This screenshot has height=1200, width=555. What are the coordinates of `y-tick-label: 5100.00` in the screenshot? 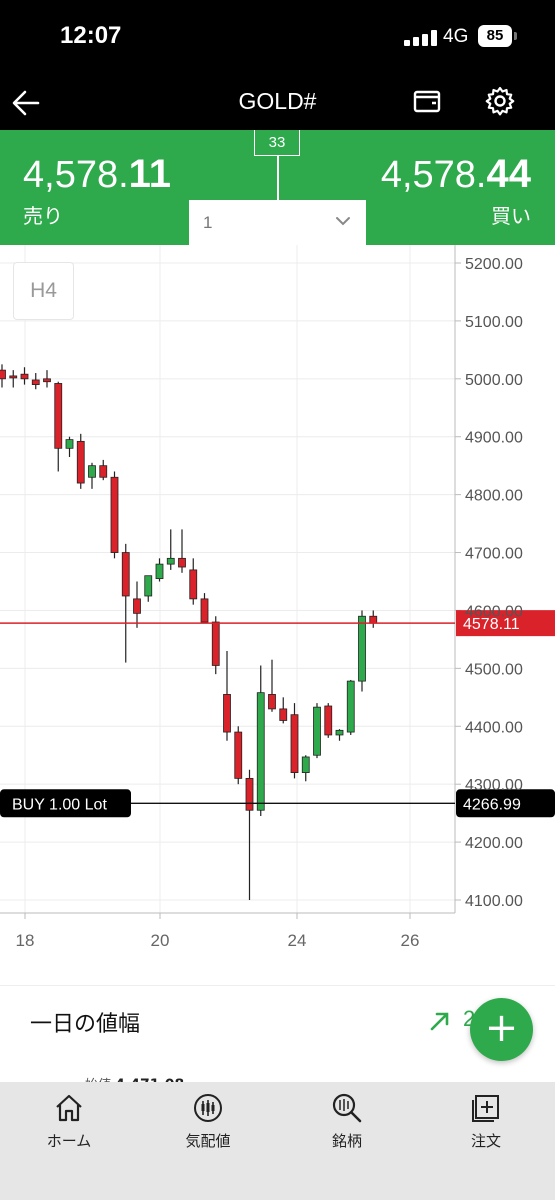 It's located at (494, 322).